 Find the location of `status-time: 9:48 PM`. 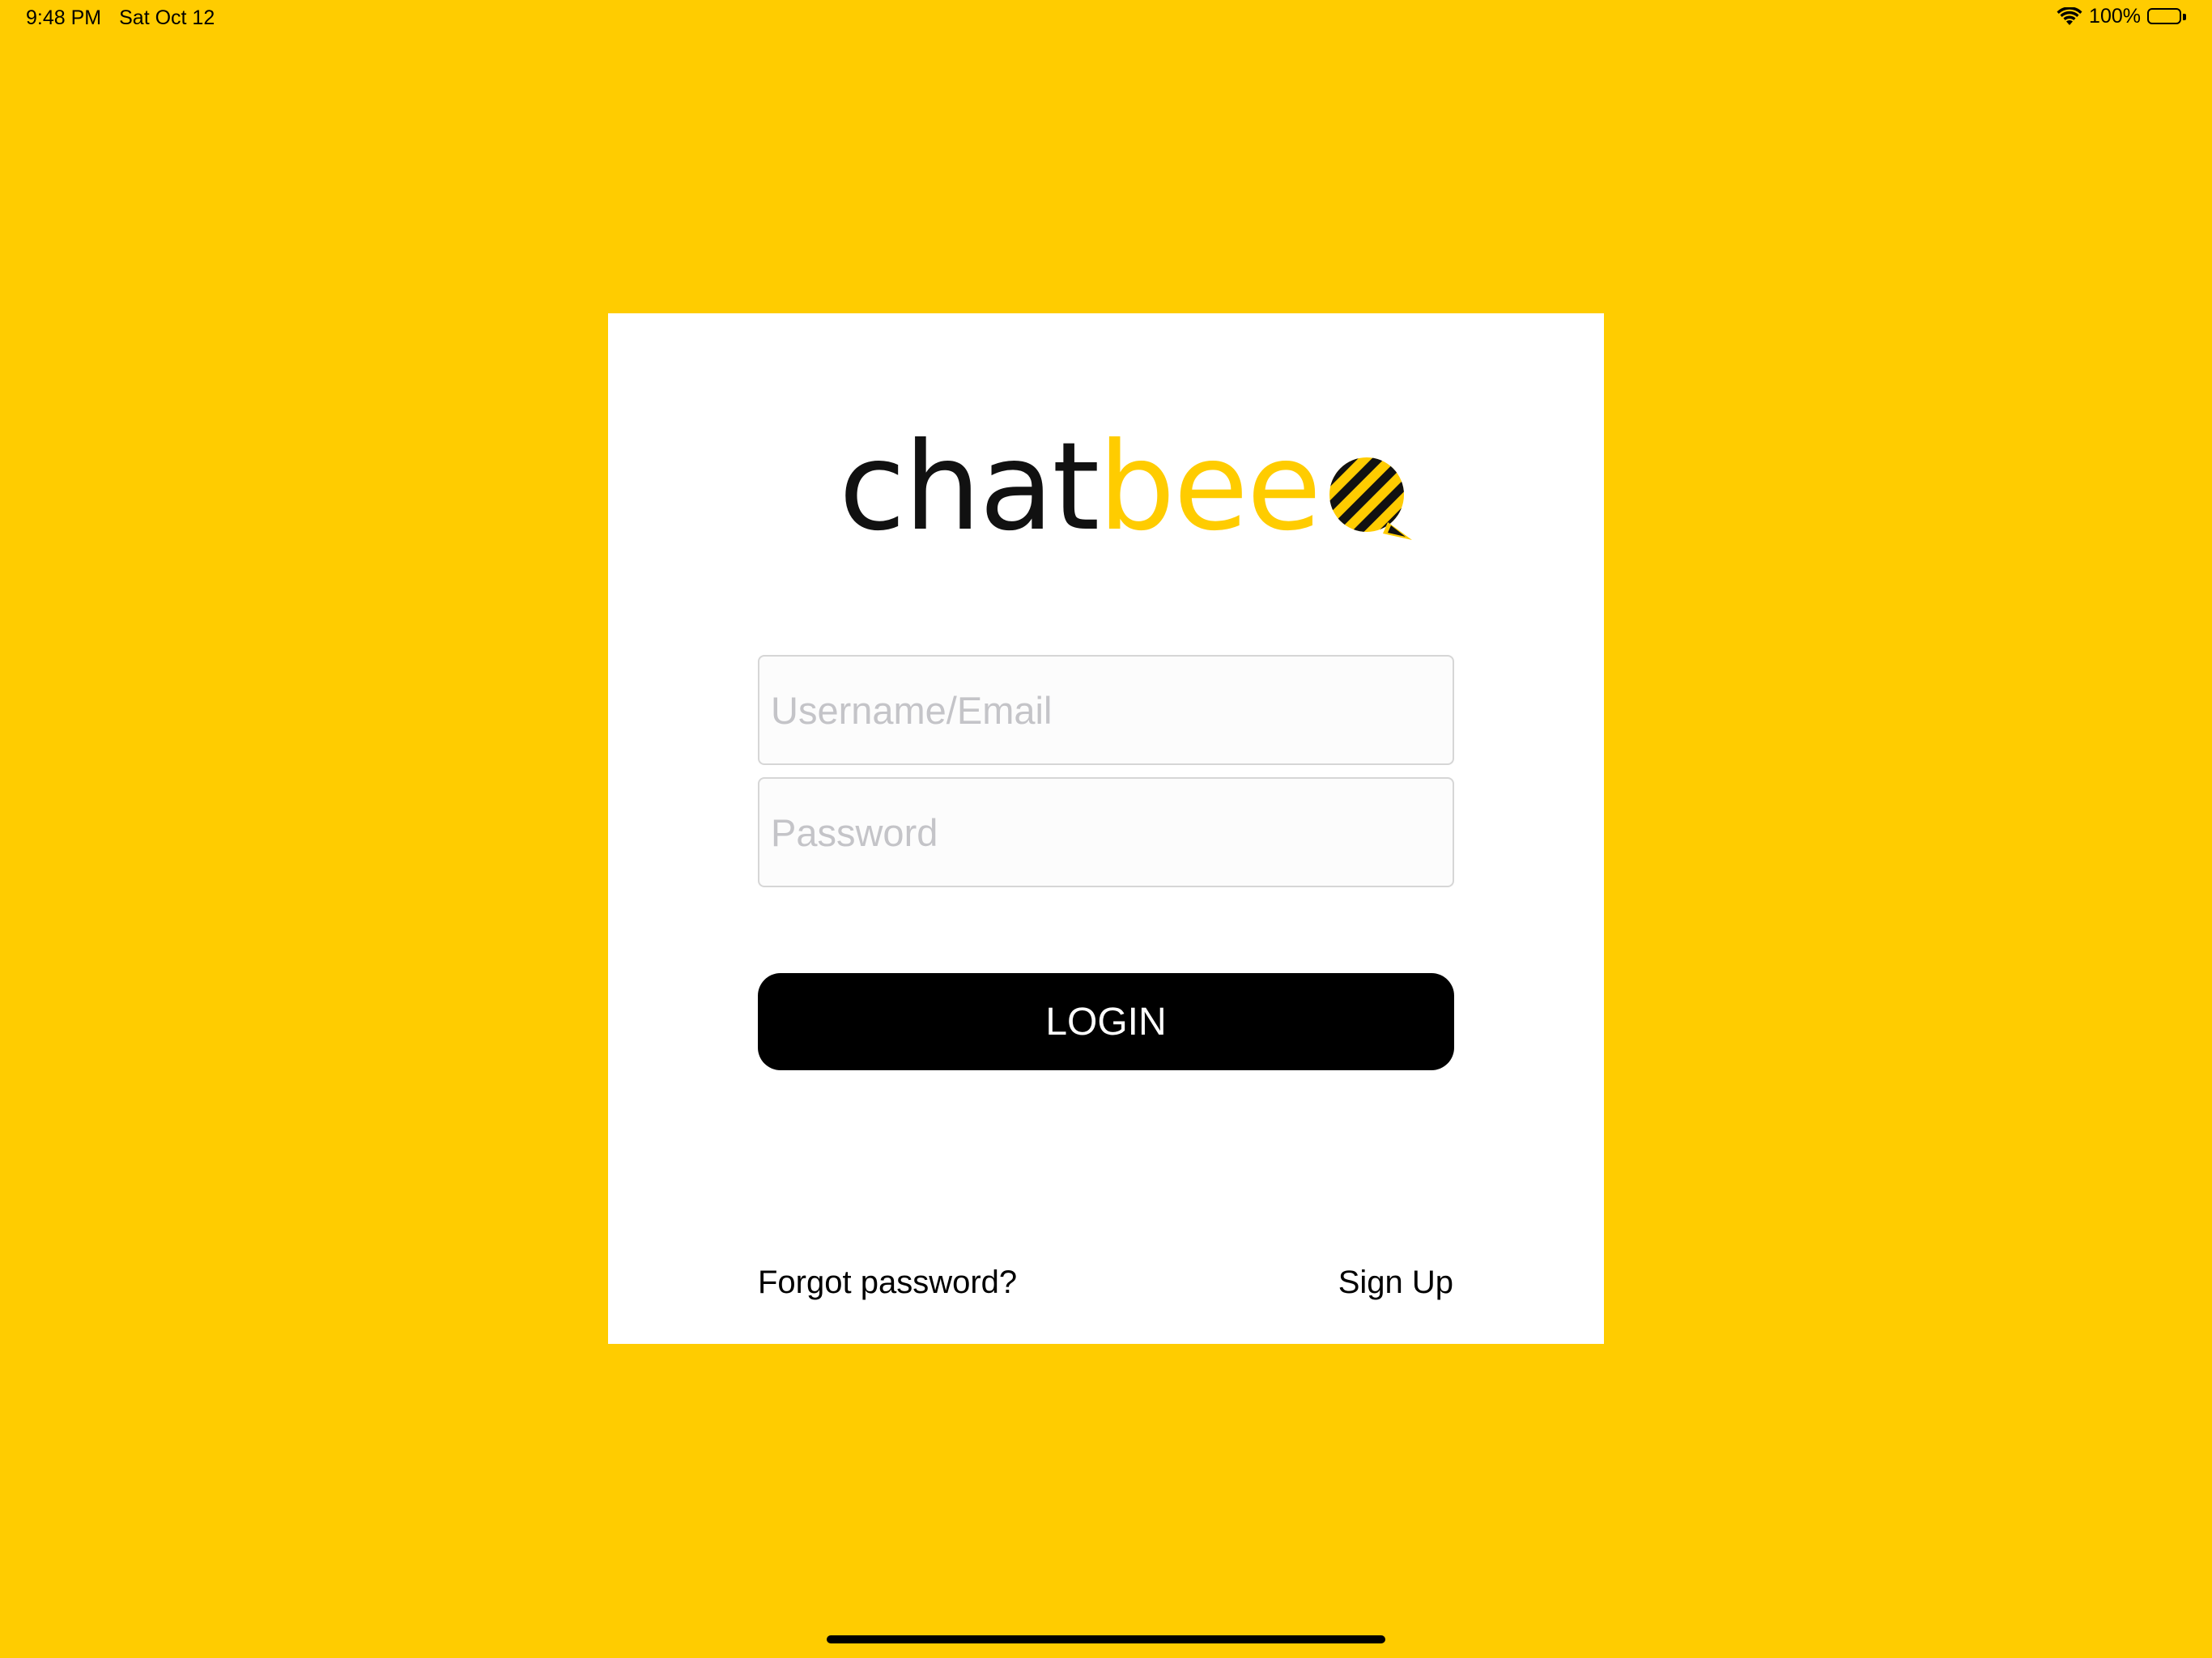

status-time: 9:48 PM is located at coordinates (64, 17).